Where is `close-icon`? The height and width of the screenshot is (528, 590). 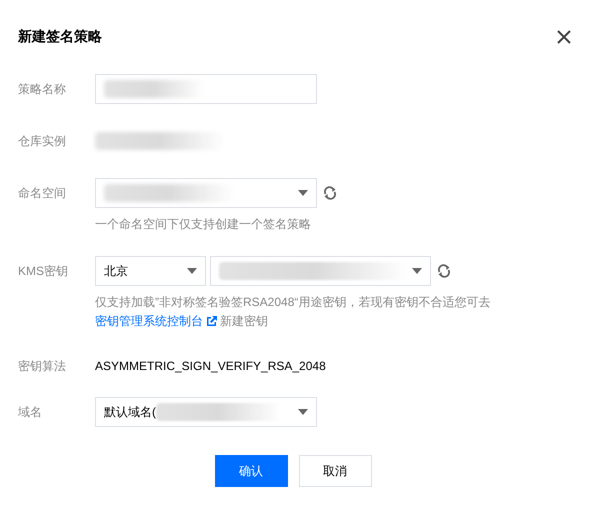 close-icon is located at coordinates (564, 37).